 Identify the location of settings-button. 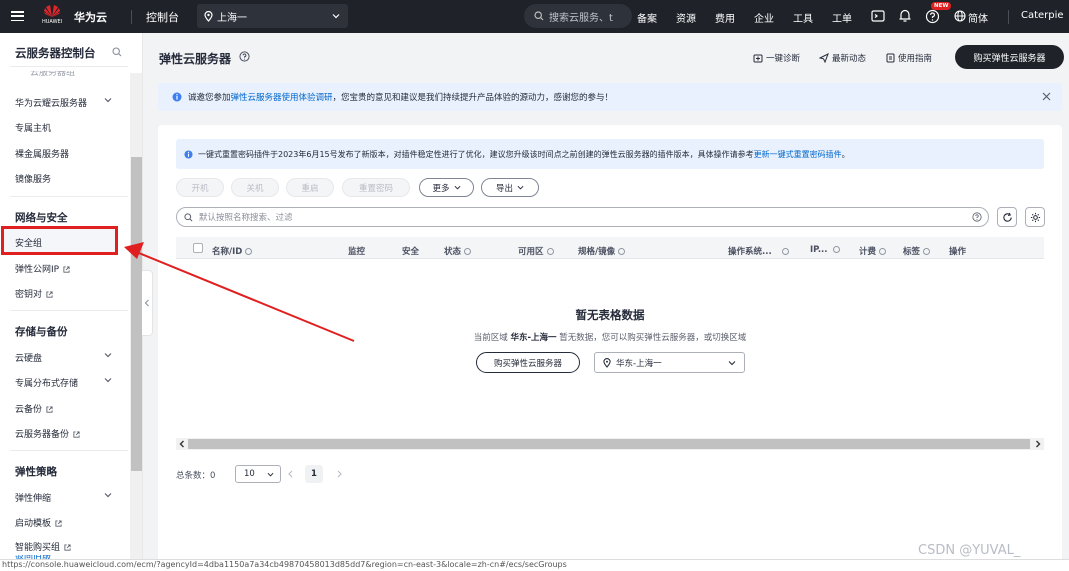
(1035, 217).